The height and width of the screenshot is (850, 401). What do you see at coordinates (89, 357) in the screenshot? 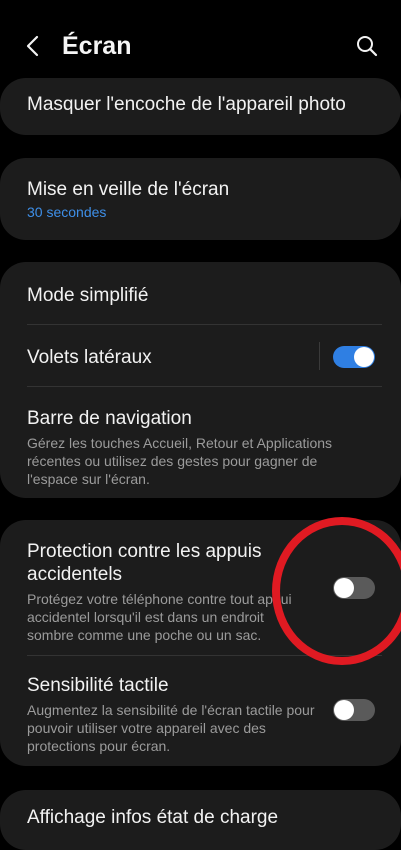
I see `setting-title: Volets latéraux` at bounding box center [89, 357].